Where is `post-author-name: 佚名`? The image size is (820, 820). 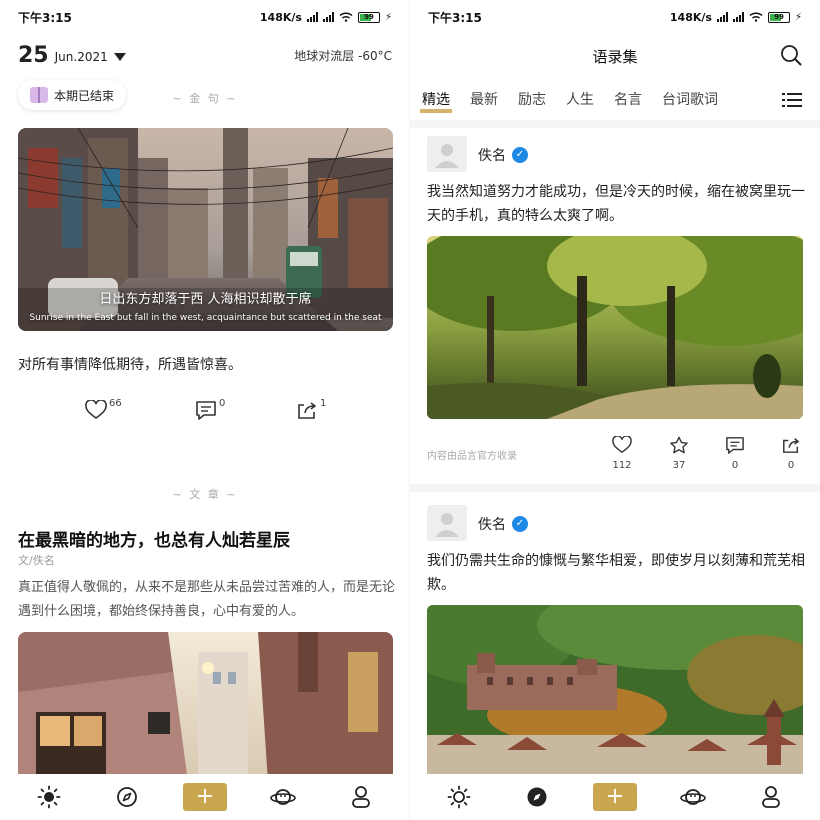 post-author-name: 佚名 is located at coordinates (492, 525).